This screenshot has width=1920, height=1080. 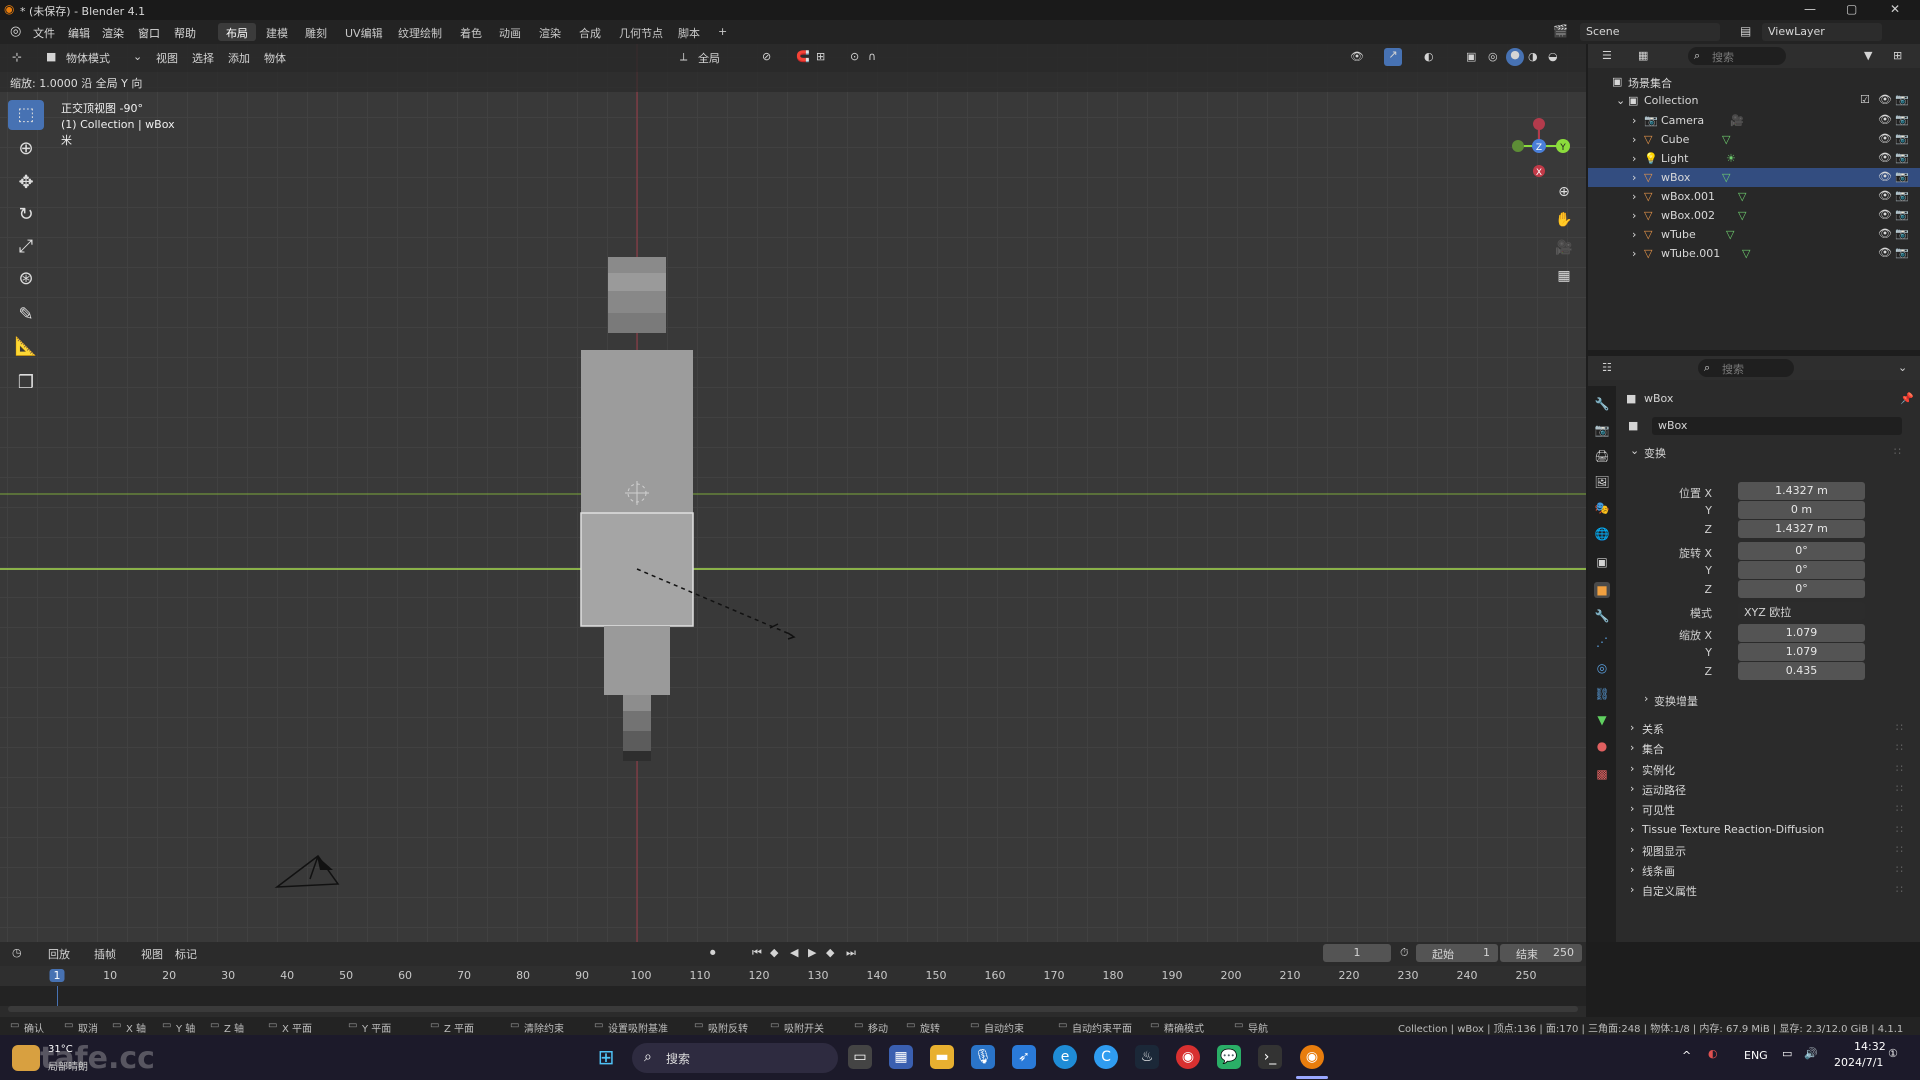 What do you see at coordinates (275, 58) in the screenshot?
I see `viewport-menu-object: 物体` at bounding box center [275, 58].